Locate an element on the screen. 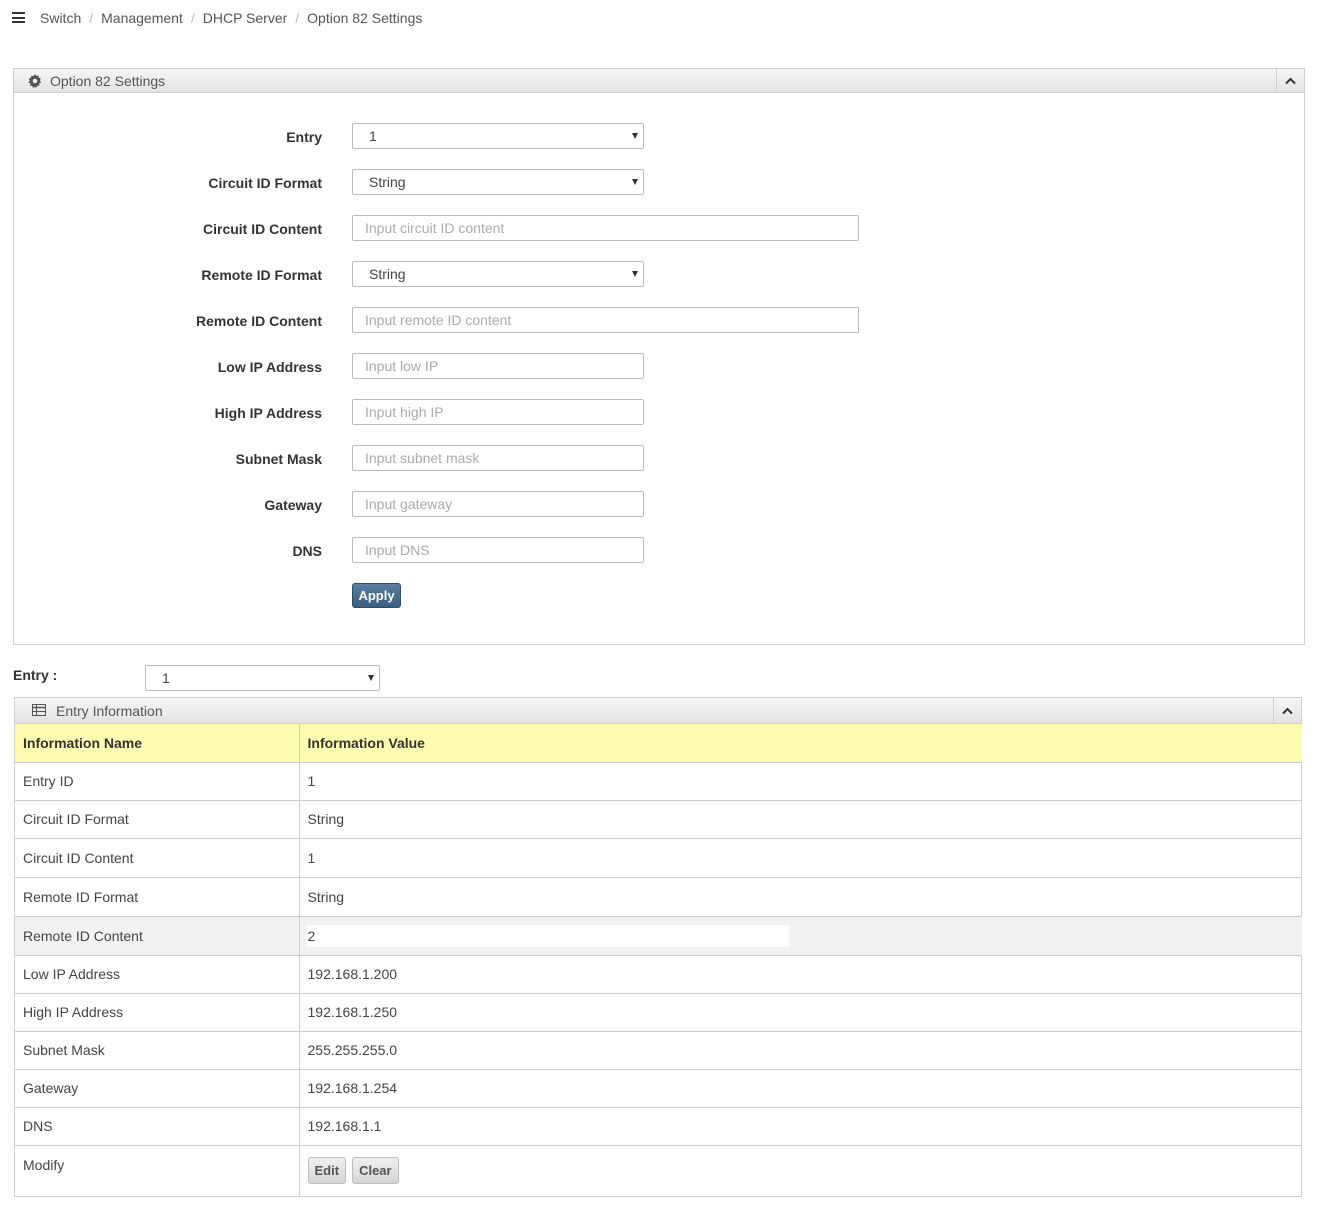  row-name: Circuit ID Content is located at coordinates (157, 858).